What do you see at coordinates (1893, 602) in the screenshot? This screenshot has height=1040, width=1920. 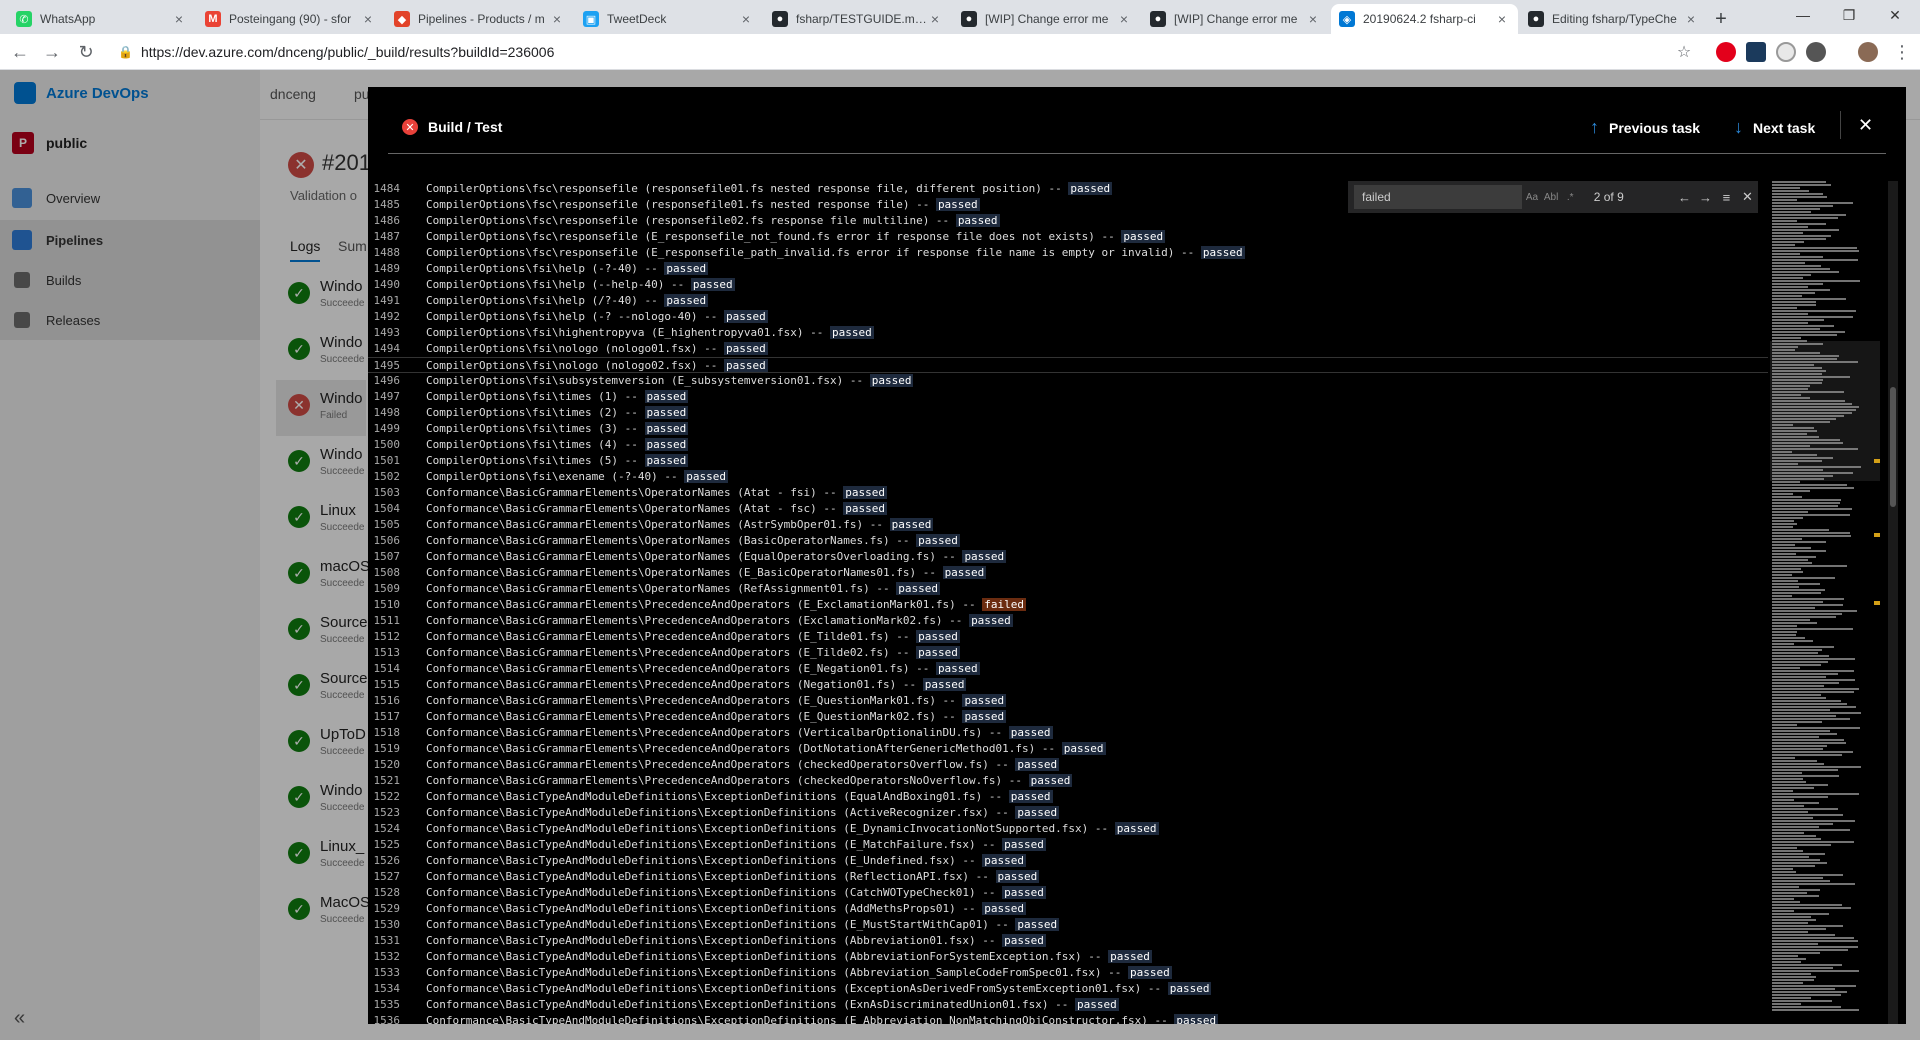 I see `vertical-scrollbar` at bounding box center [1893, 602].